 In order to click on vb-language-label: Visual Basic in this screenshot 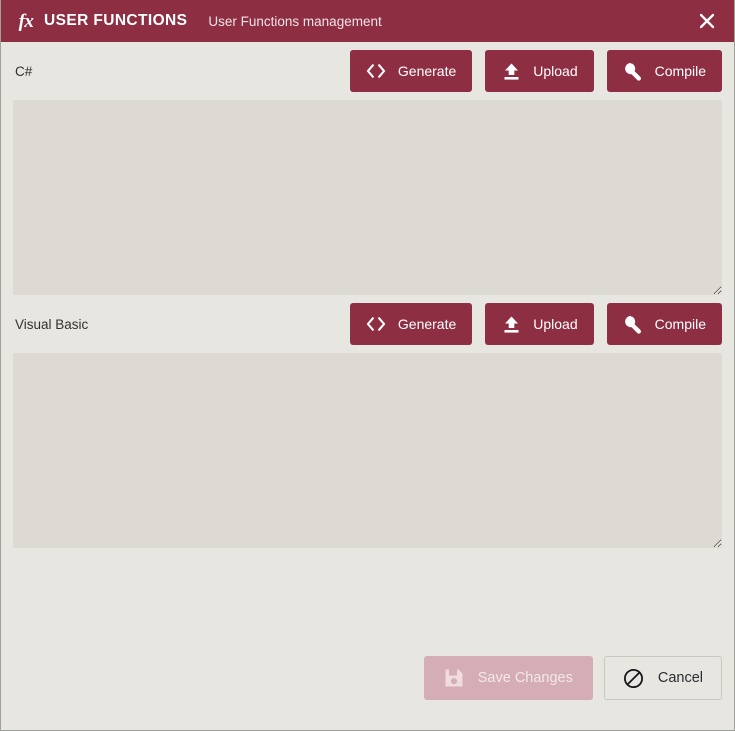, I will do `click(52, 324)`.